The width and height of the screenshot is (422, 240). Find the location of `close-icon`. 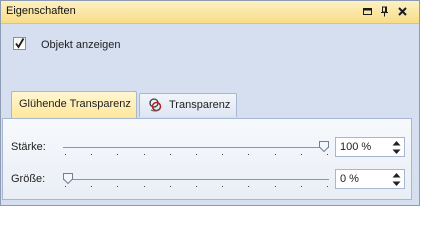

close-icon is located at coordinates (402, 11).